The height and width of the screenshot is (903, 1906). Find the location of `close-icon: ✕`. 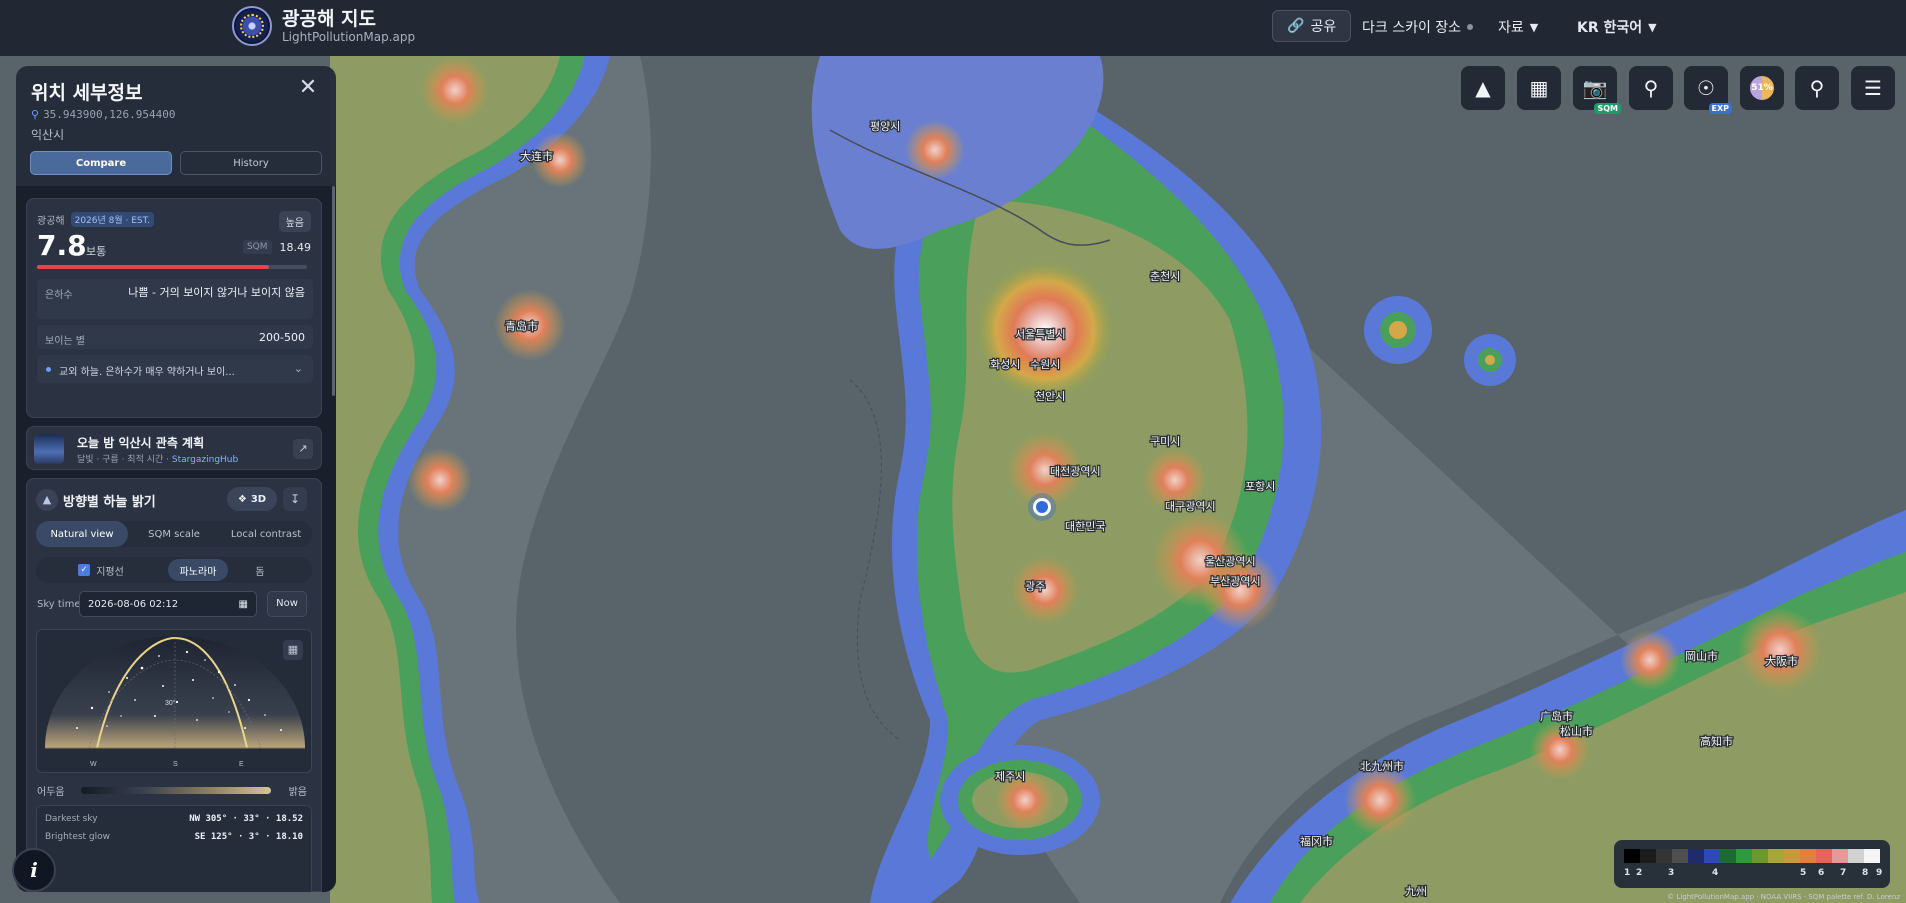

close-icon: ✕ is located at coordinates (308, 88).